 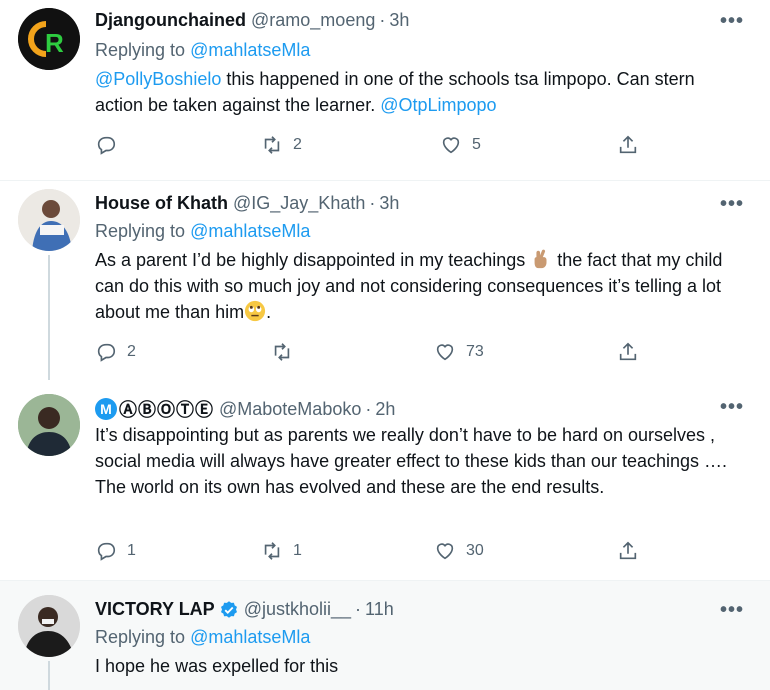 I want to click on display-name: Djangounchained, so click(x=170, y=20).